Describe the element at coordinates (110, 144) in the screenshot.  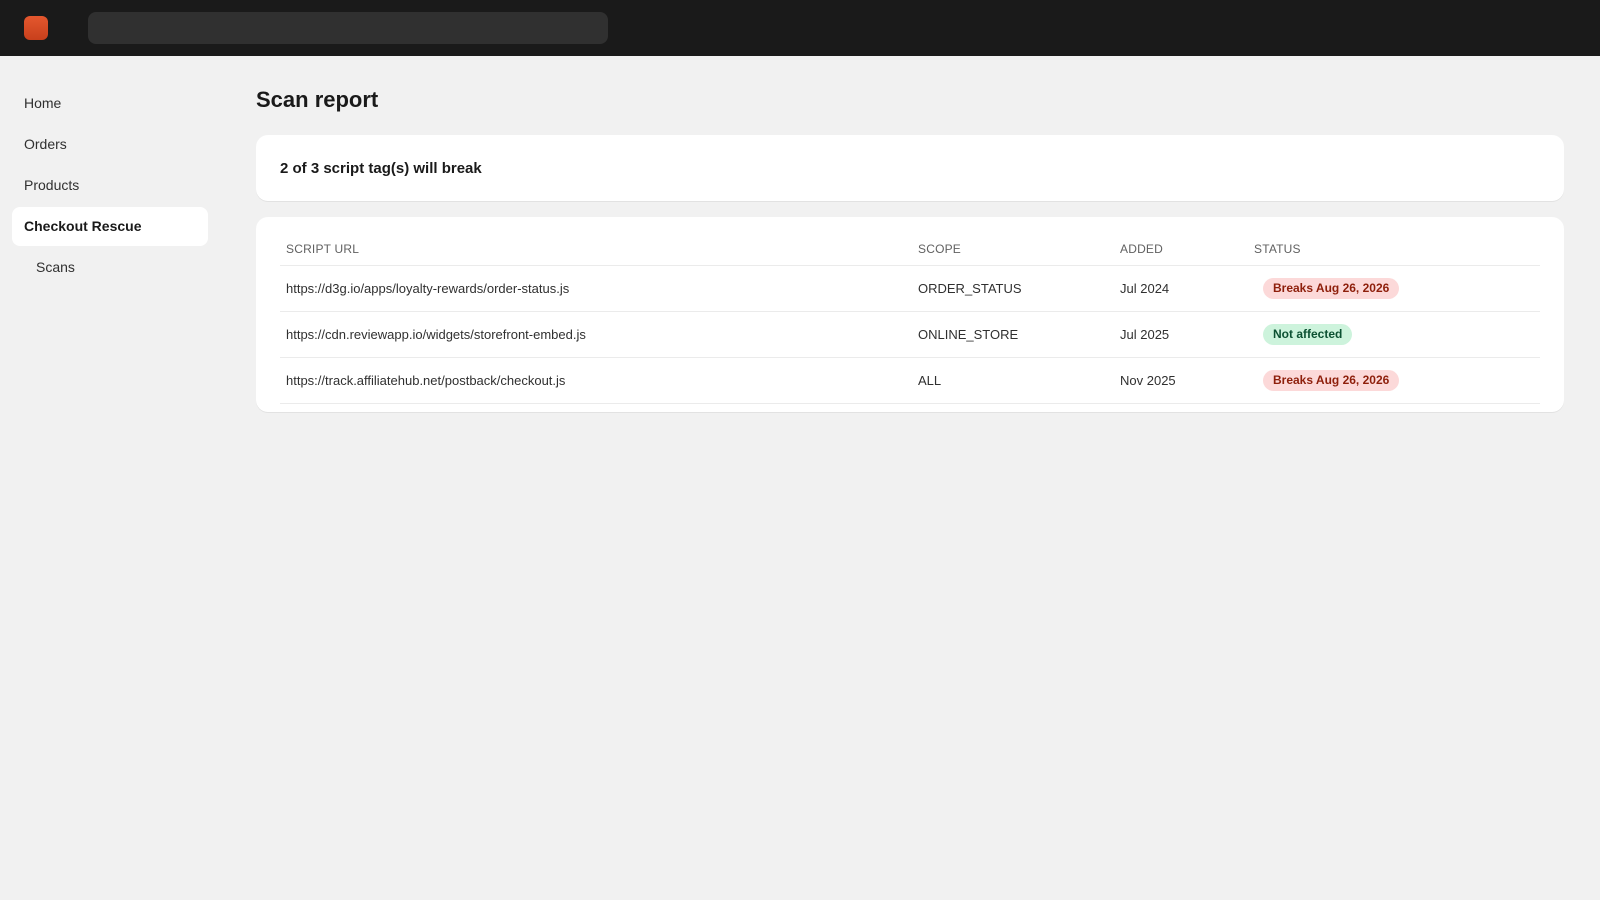
I see `sidebar-item-orders: Orders` at that location.